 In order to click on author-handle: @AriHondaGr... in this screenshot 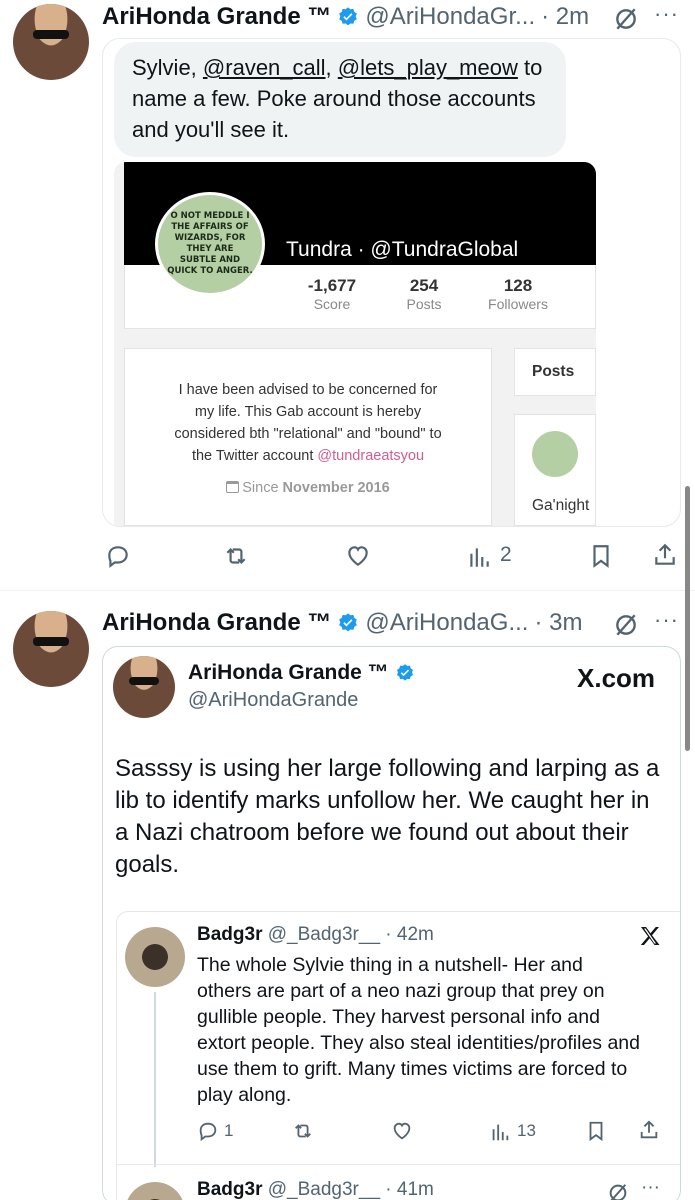, I will do `click(450, 17)`.